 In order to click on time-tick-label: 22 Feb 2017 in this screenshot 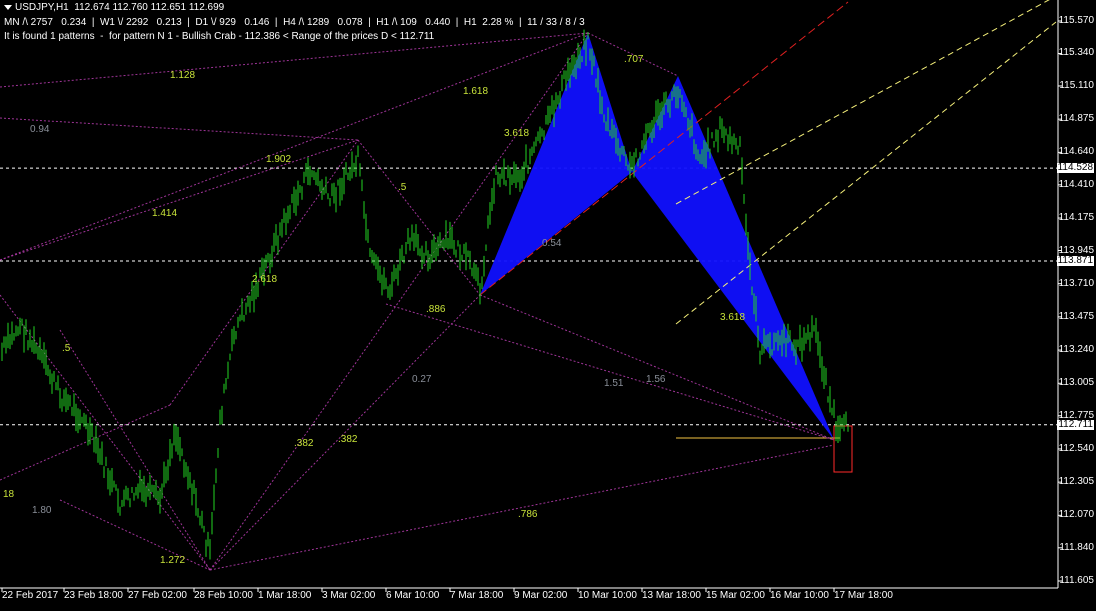, I will do `click(30, 595)`.